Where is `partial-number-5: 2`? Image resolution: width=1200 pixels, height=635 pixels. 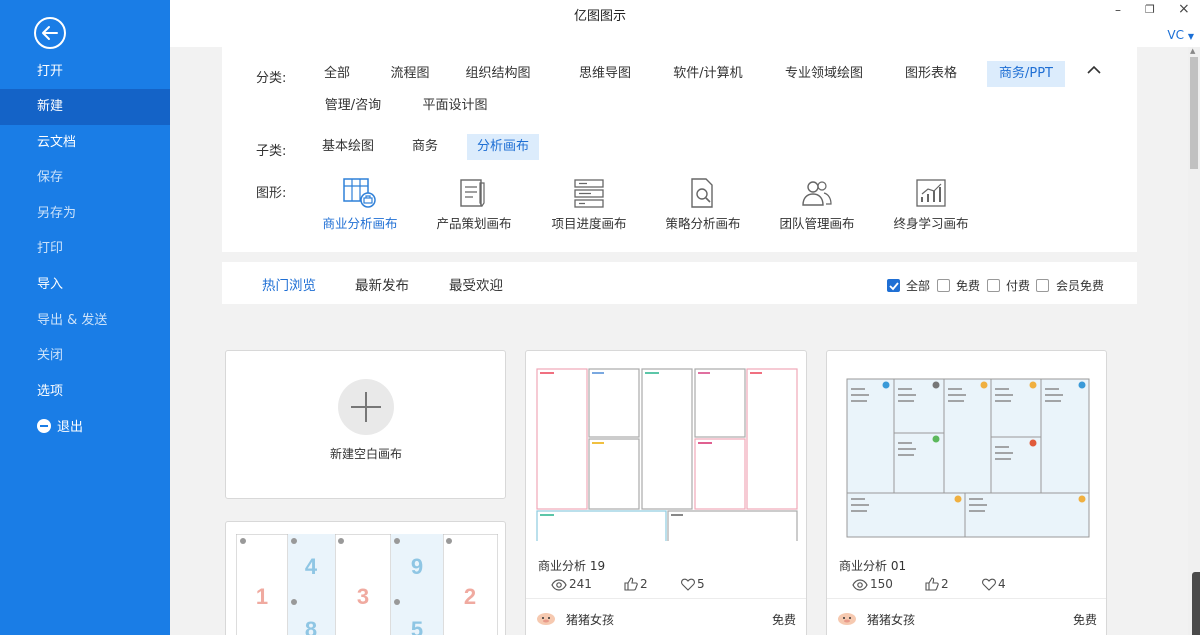
partial-number-5: 2 is located at coordinates (470, 596).